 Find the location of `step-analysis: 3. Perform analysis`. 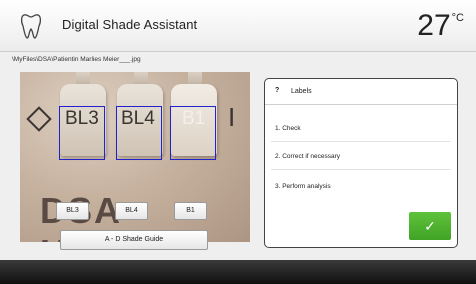

step-analysis: 3. Perform analysis is located at coordinates (303, 186).